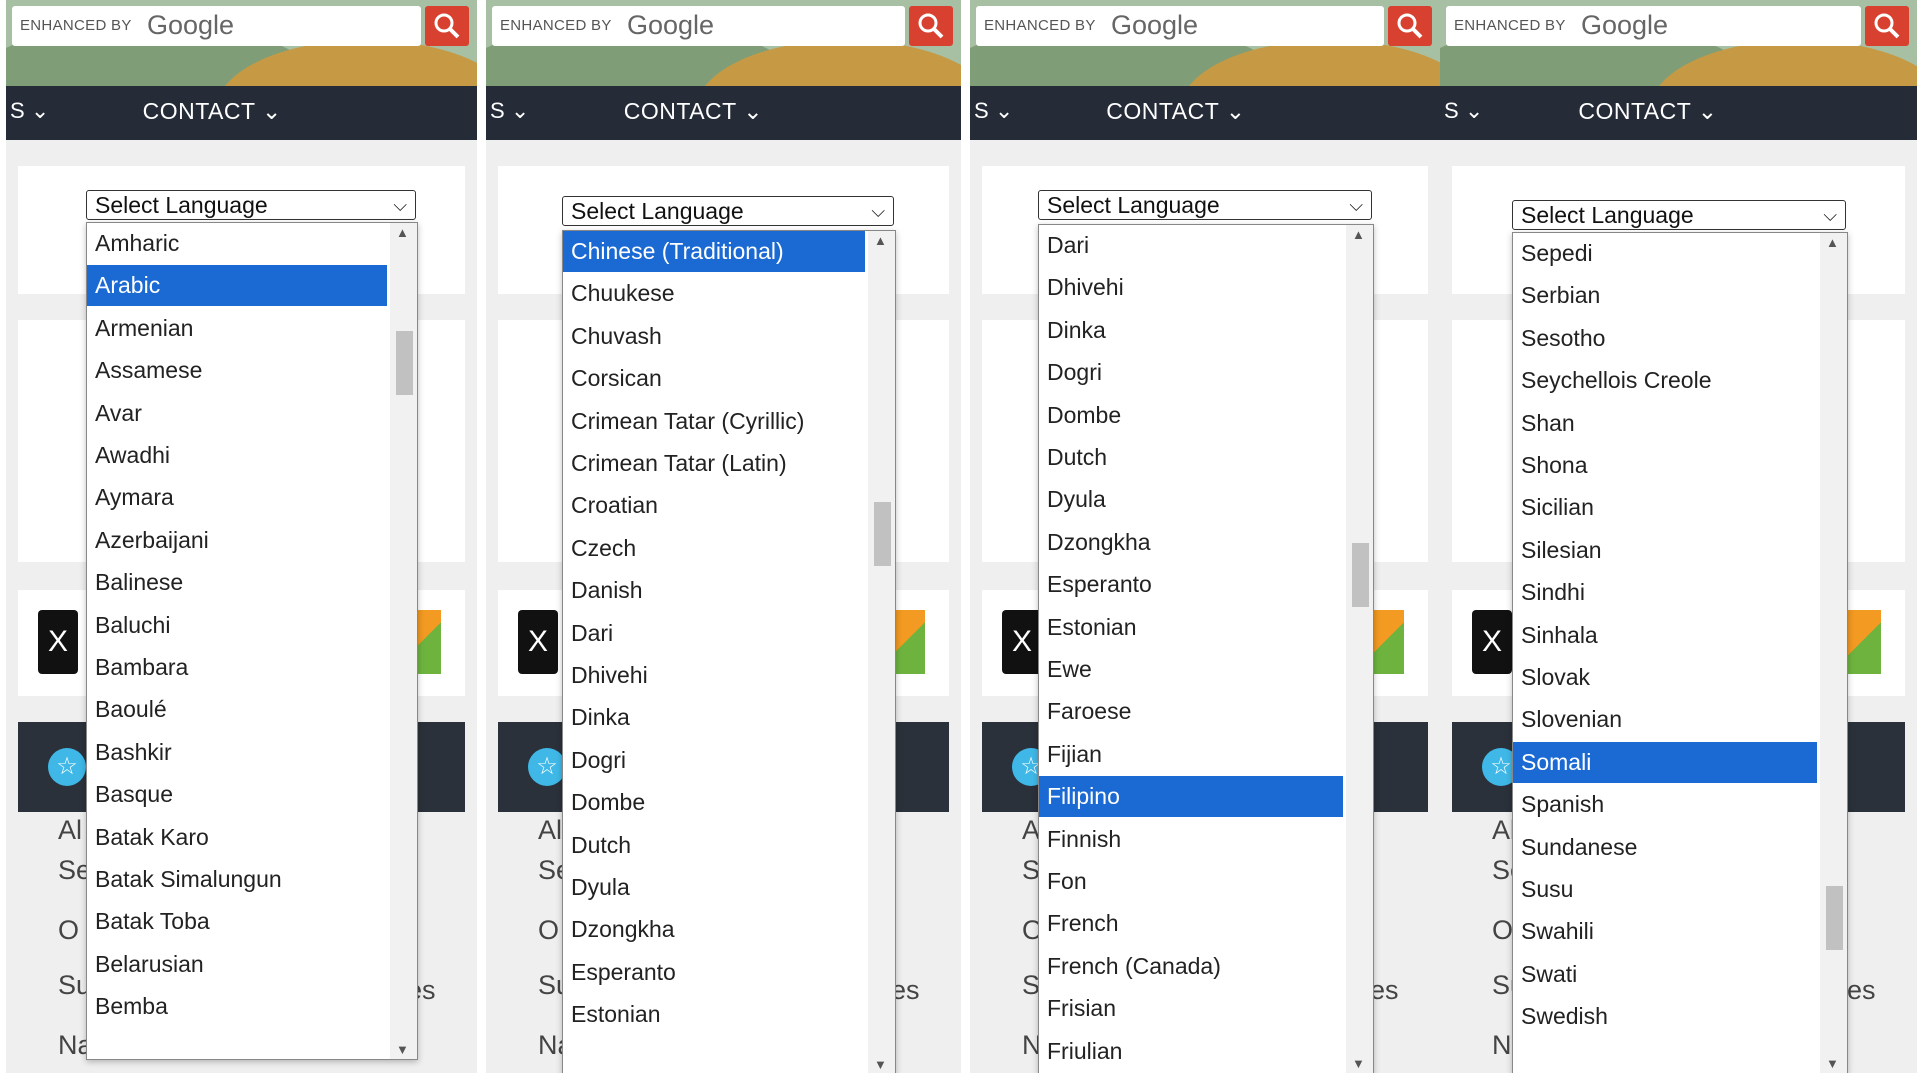 This screenshot has height=1073, width=1917. What do you see at coordinates (714, 505) in the screenshot?
I see `language-option: Croatian` at bounding box center [714, 505].